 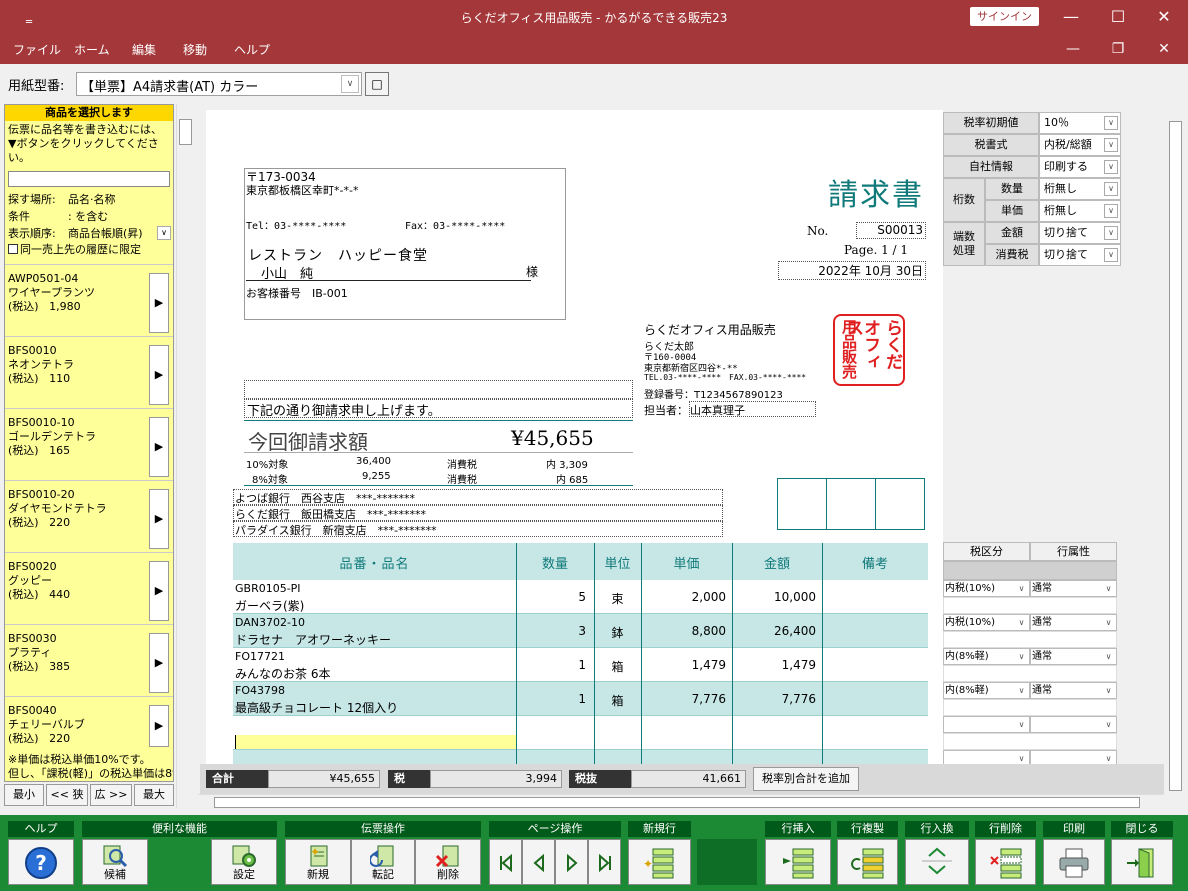 I want to click on product-list-item: AWP0501-04 ワイヤープランツ (税込) 1,980 ▶, so click(x=89, y=300).